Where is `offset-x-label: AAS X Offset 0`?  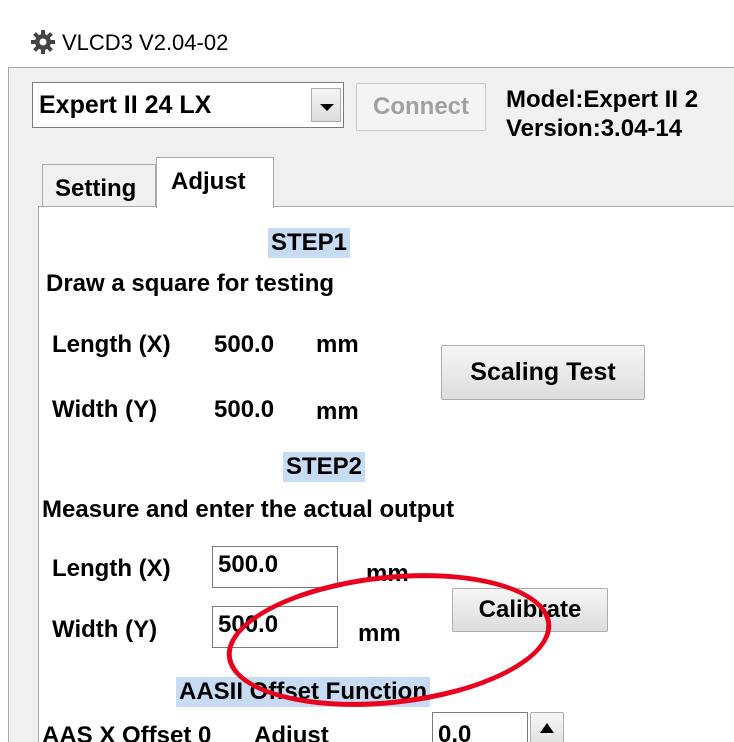 offset-x-label: AAS X Offset 0 is located at coordinates (127, 732).